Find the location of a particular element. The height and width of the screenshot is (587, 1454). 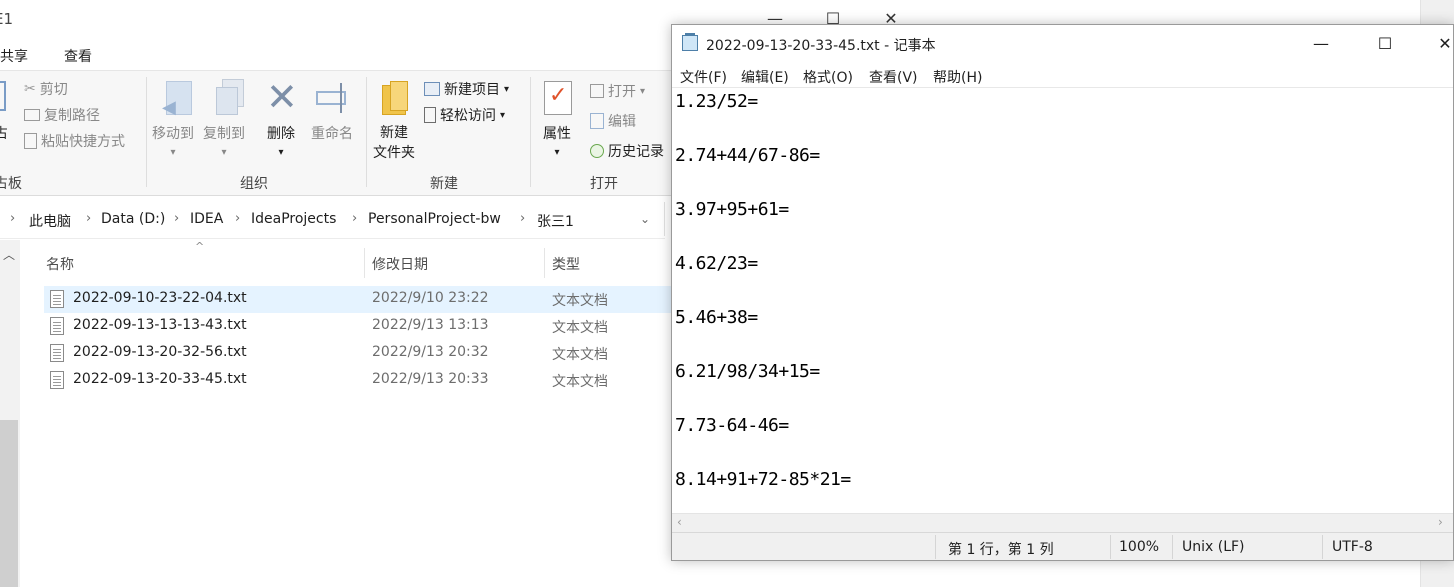

open-group-label: 打开 is located at coordinates (604, 184).